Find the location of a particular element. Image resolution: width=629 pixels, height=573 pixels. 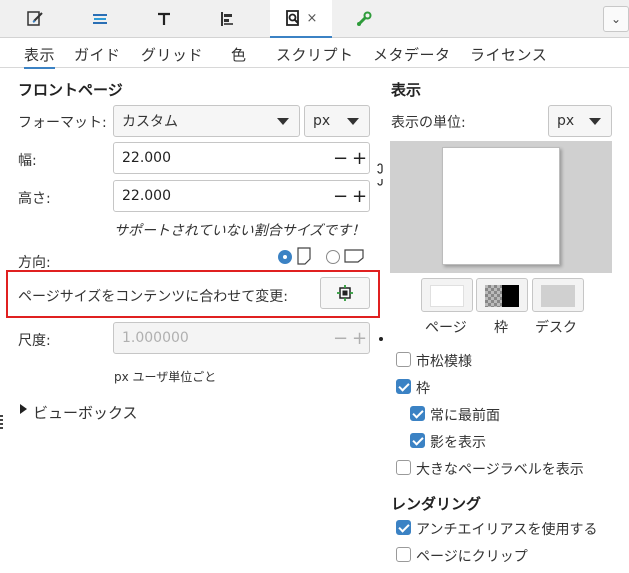

expander-arrow-icon is located at coordinates (23, 409).